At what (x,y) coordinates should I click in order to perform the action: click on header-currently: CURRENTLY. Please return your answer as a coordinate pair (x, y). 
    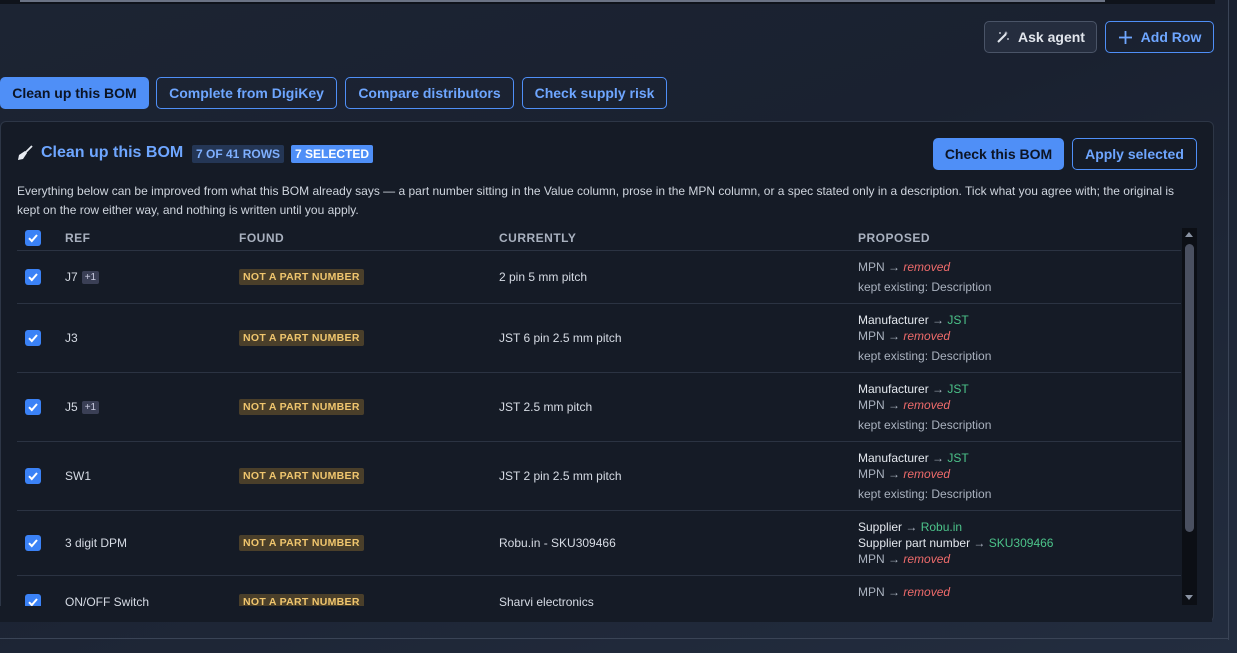
    Looking at the image, I should click on (538, 238).